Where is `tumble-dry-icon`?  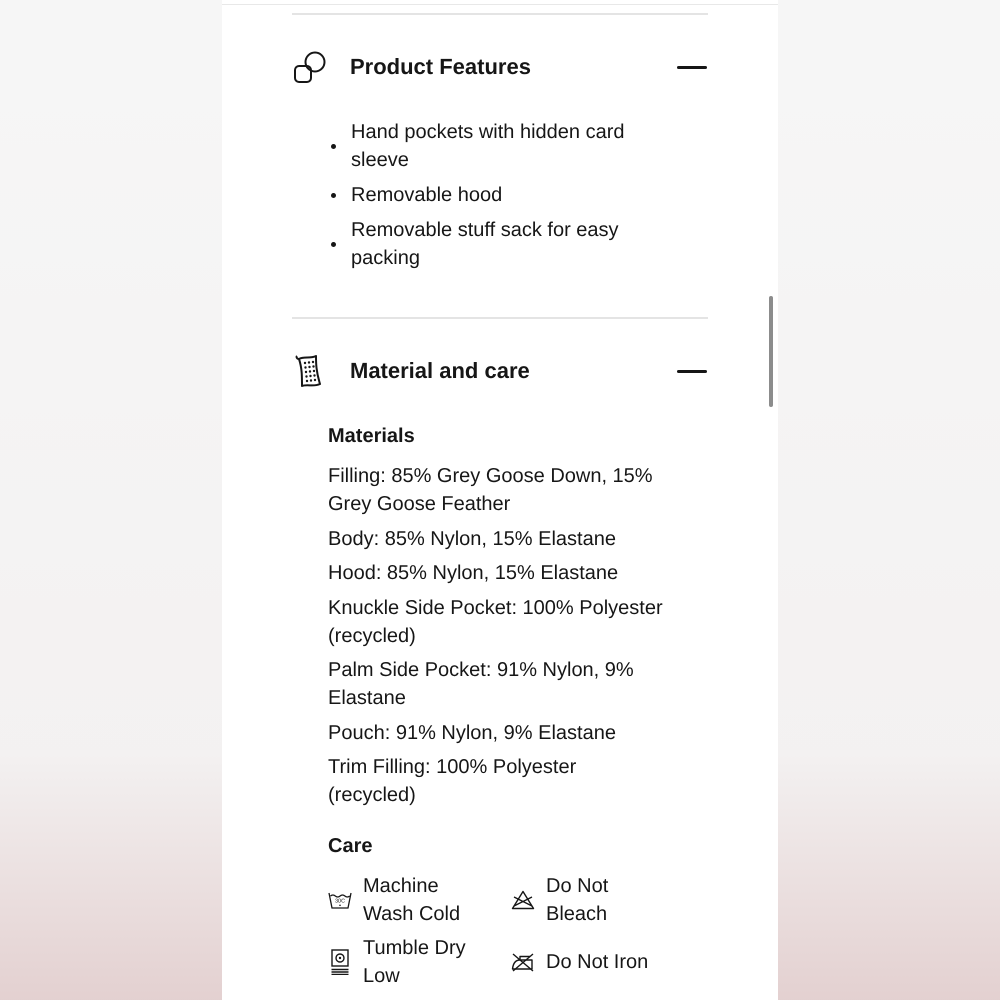
tumble-dry-icon is located at coordinates (340, 962).